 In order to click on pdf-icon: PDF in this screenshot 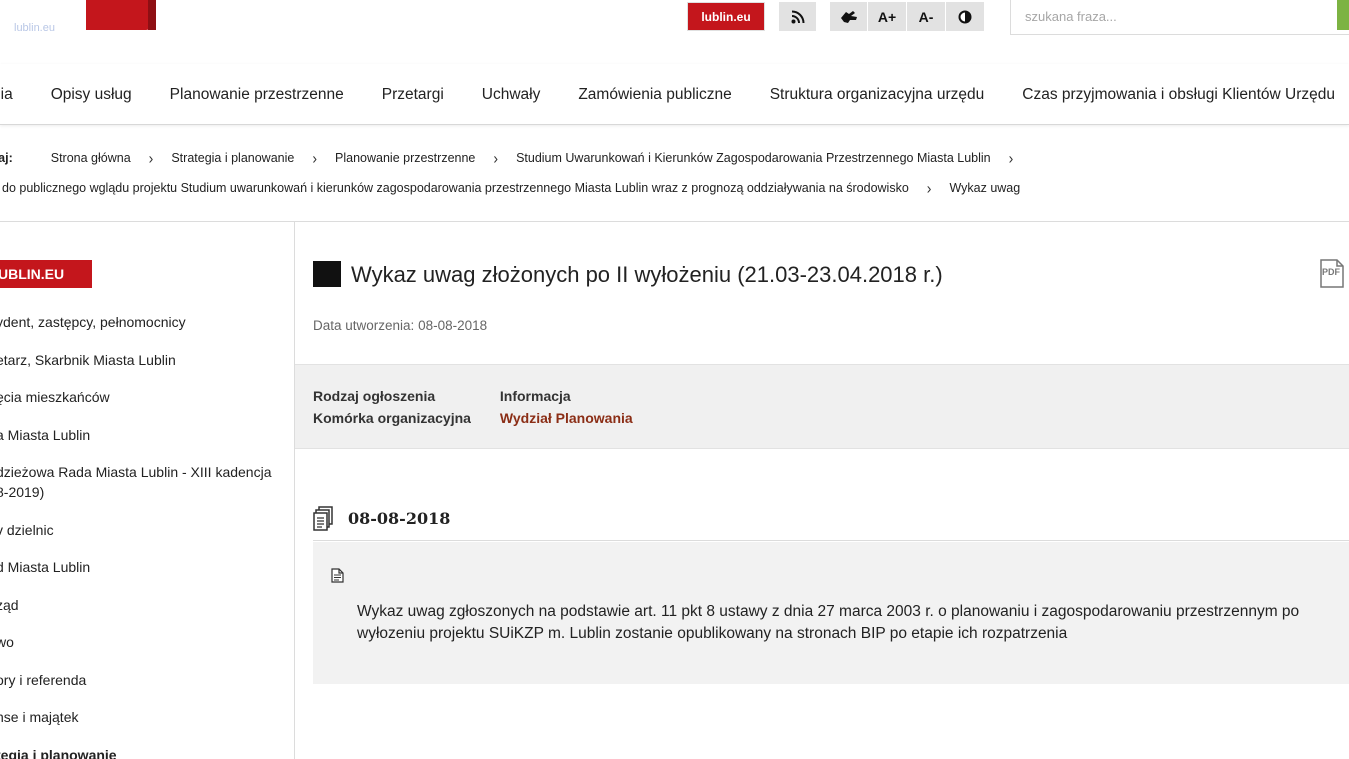, I will do `click(1332, 274)`.